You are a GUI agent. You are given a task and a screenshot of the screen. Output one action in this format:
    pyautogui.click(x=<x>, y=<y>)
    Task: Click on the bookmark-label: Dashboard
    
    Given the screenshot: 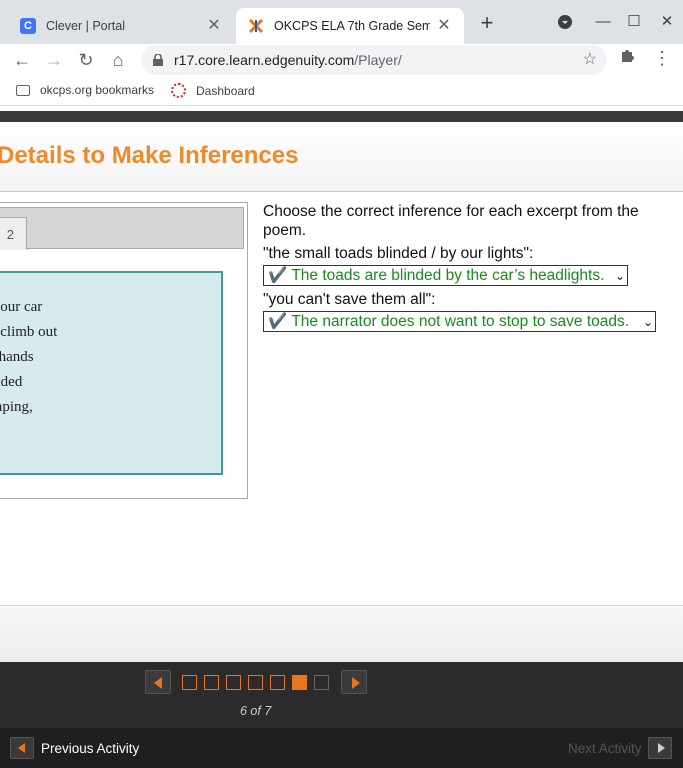 What is the action you would take?
    pyautogui.click(x=225, y=90)
    